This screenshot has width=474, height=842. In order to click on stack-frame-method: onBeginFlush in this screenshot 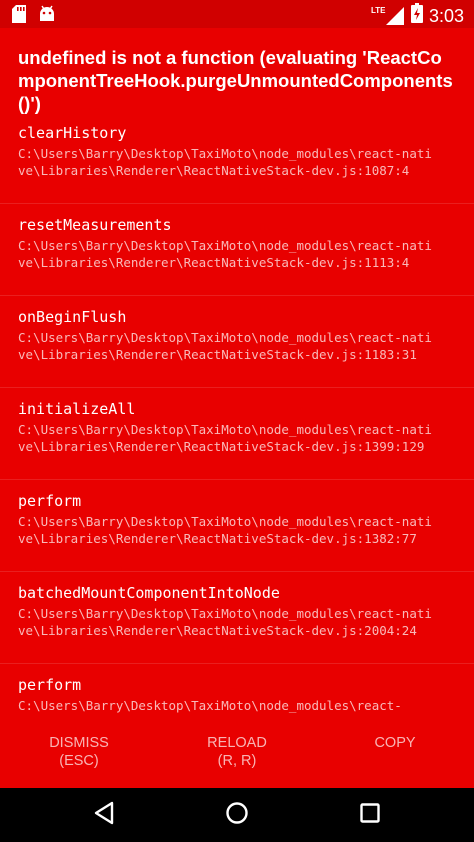, I will do `click(72, 317)`.